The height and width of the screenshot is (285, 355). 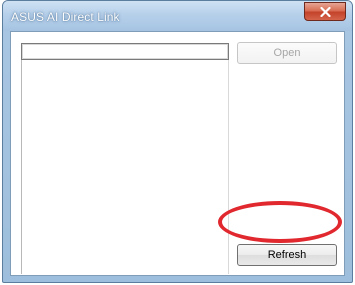 I want to click on open-button: Open, so click(x=287, y=53).